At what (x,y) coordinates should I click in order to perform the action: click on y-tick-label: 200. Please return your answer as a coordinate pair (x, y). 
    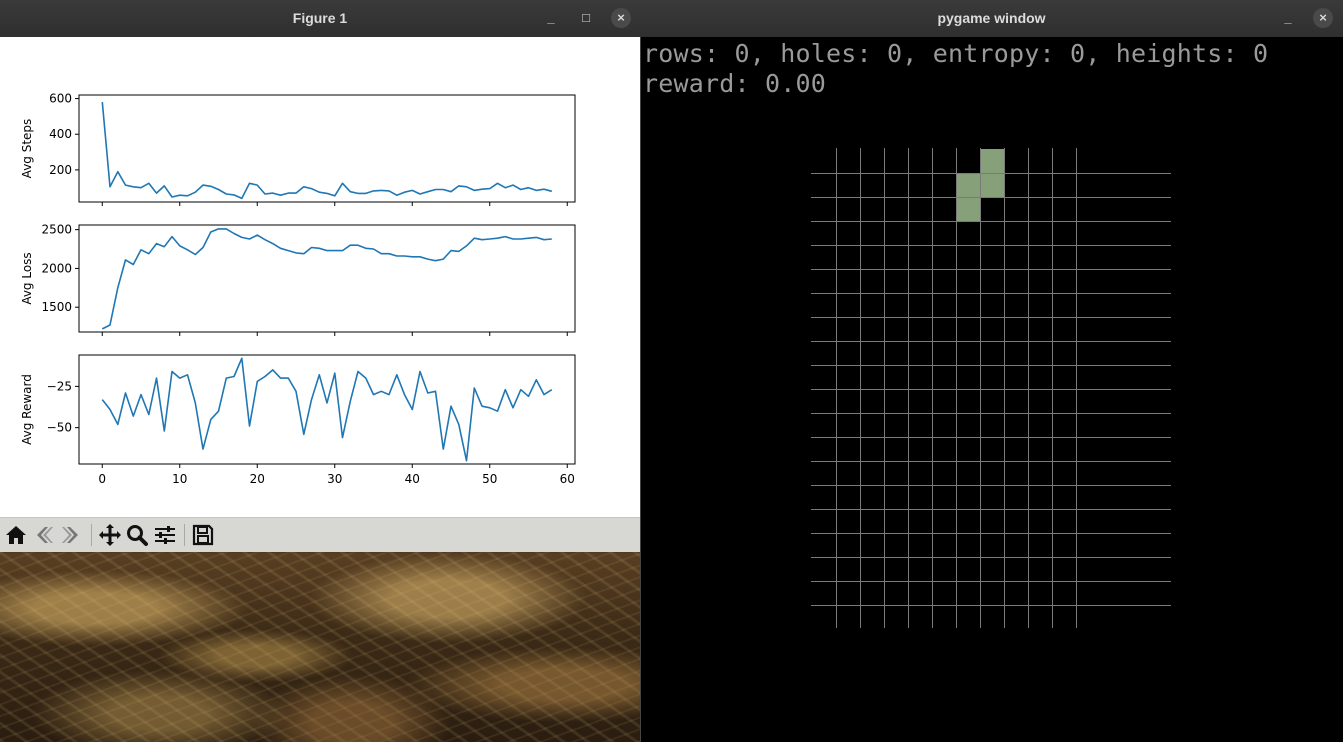
    Looking at the image, I should click on (60, 170).